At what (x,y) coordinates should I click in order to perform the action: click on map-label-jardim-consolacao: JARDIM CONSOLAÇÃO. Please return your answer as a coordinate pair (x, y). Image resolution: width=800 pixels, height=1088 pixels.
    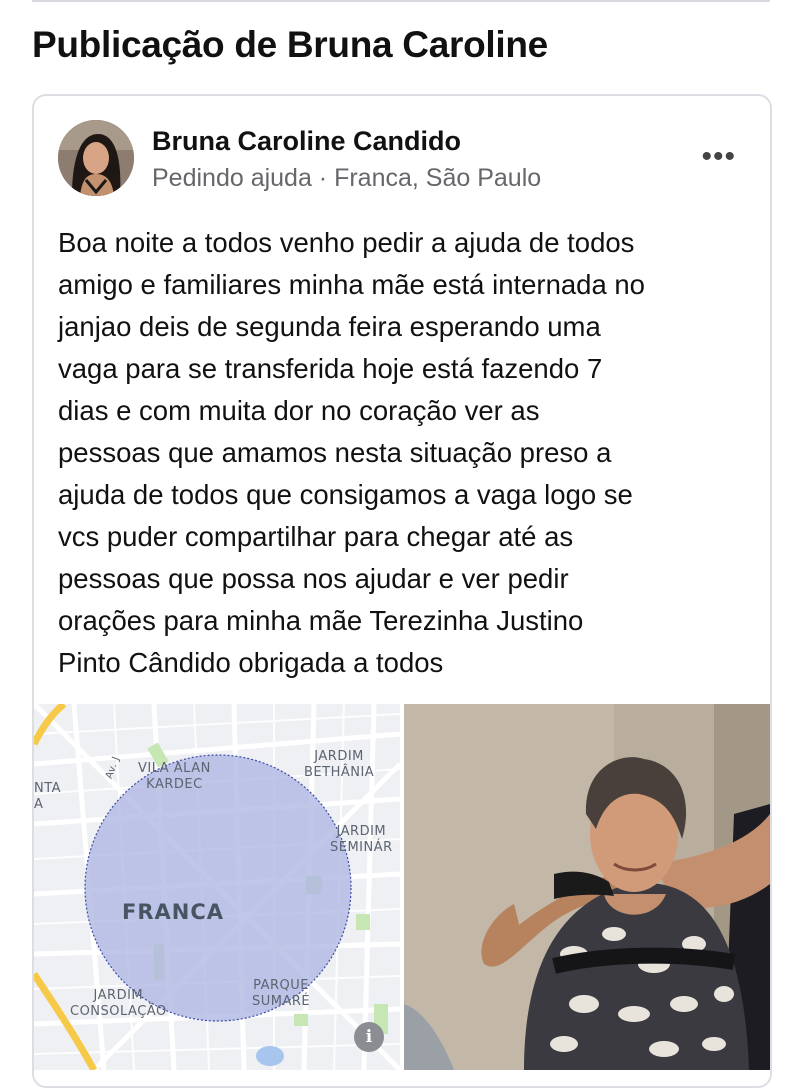
    Looking at the image, I should click on (118, 1003).